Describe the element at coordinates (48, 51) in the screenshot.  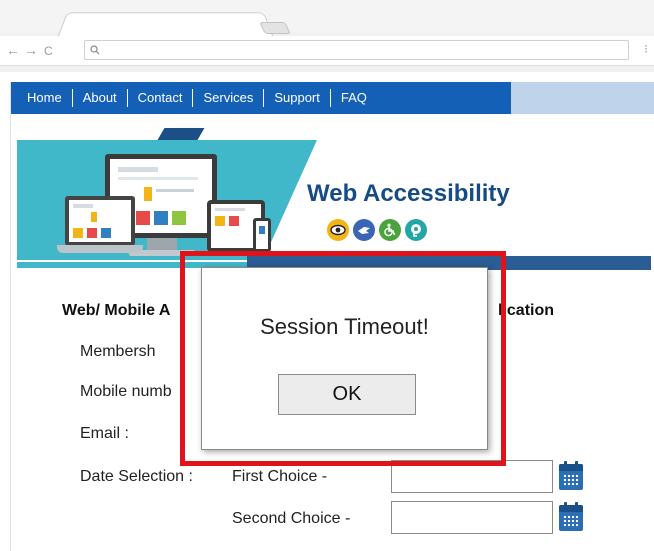
I see `reload-icon: C` at that location.